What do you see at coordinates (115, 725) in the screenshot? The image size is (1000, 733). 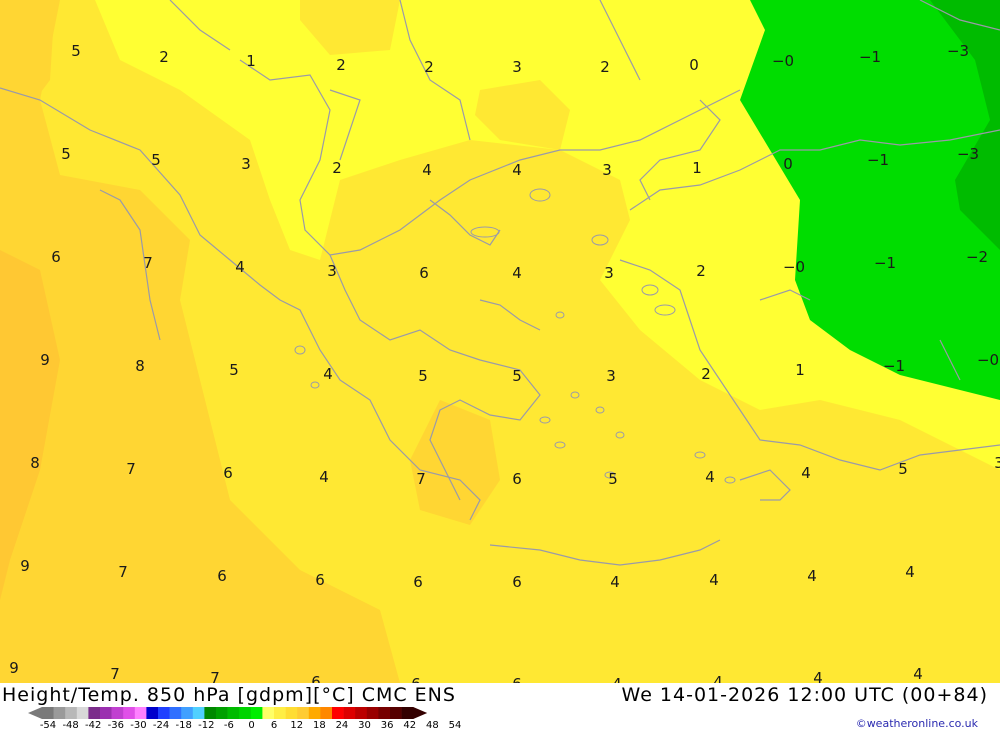 I see `legend-tick-label: -36` at bounding box center [115, 725].